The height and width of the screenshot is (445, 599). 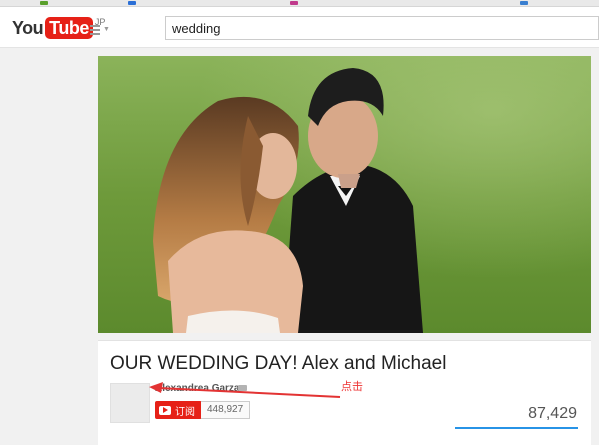 I want to click on like-bar-fill, so click(x=516, y=428).